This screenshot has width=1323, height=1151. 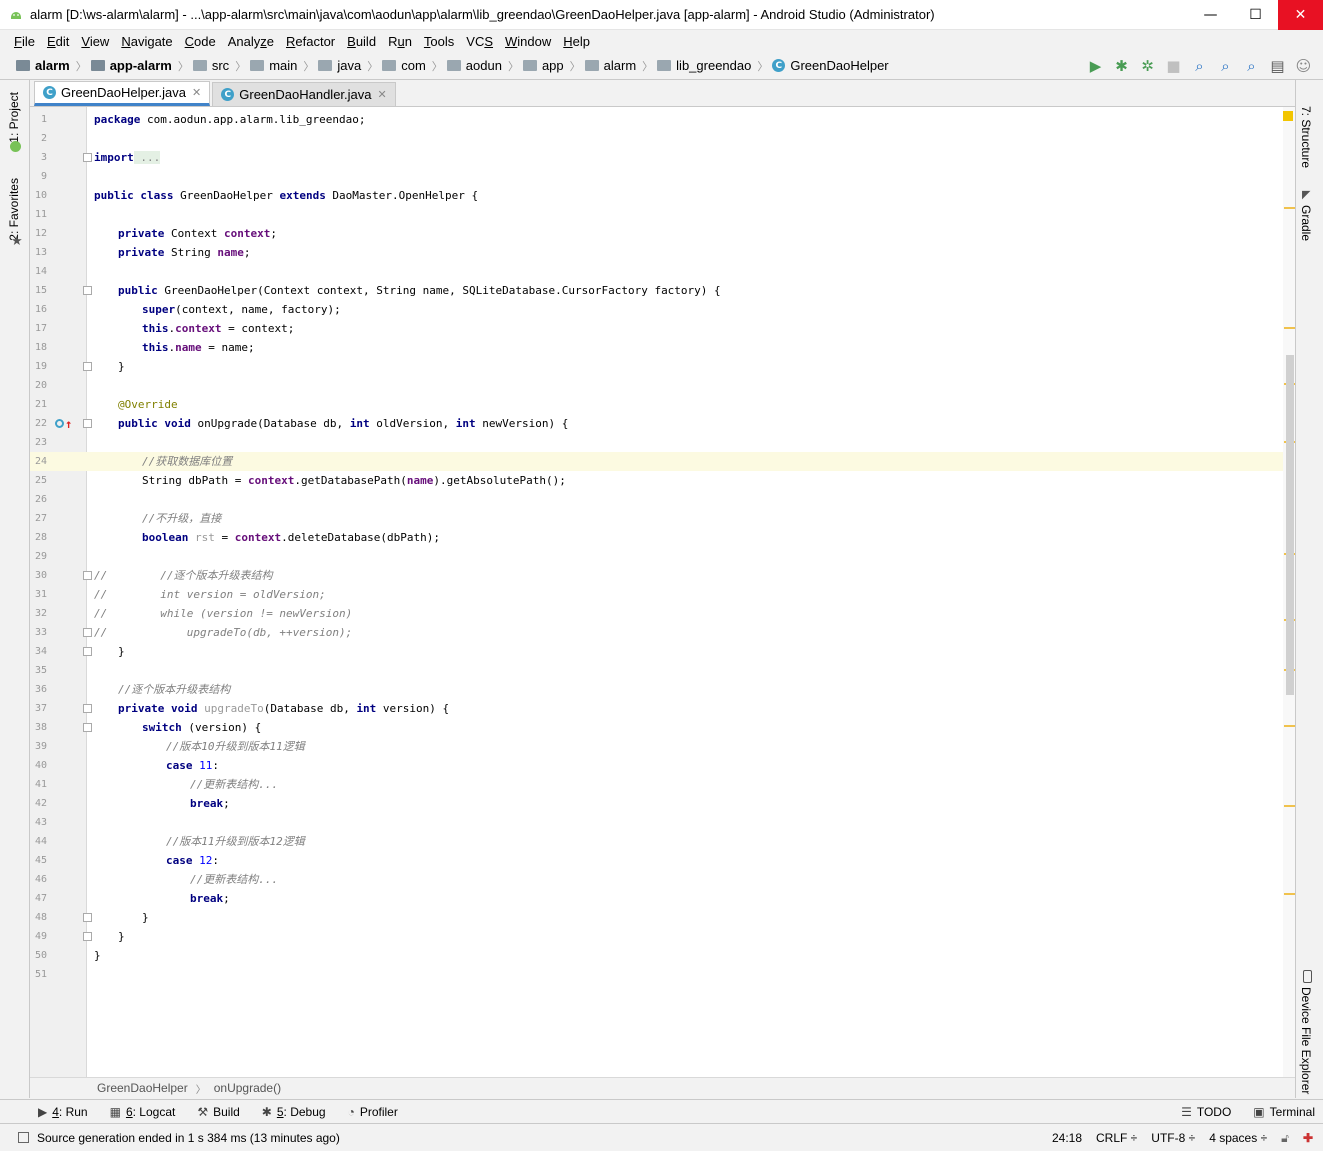 What do you see at coordinates (294, 1112) in the screenshot?
I see `tool-window-button: ✱ 5: Debug` at bounding box center [294, 1112].